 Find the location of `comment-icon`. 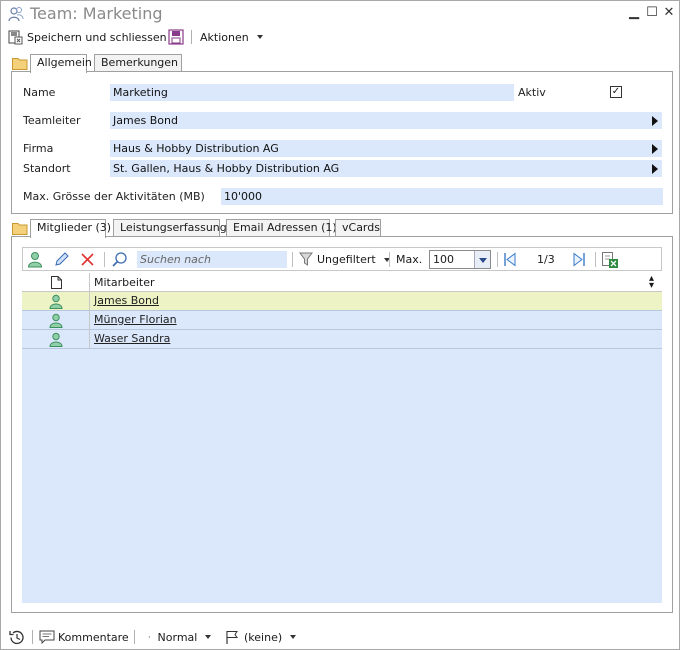

comment-icon is located at coordinates (47, 637).